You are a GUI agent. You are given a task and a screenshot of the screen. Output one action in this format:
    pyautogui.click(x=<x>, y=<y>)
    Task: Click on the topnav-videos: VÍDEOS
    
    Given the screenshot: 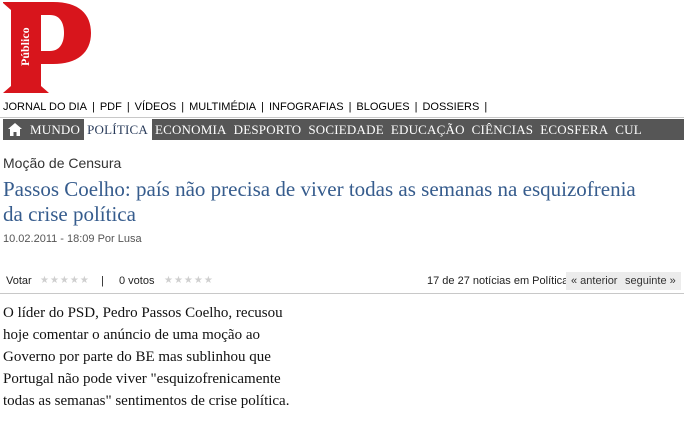 What is the action you would take?
    pyautogui.click(x=156, y=107)
    